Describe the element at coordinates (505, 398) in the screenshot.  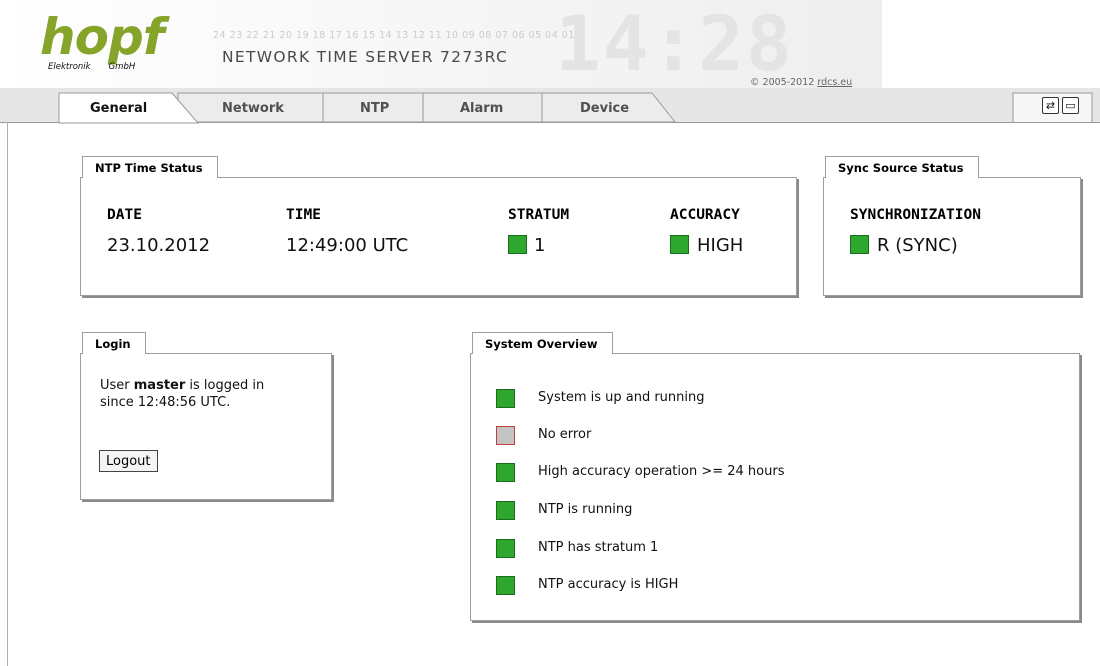
I see `overview-led-running` at that location.